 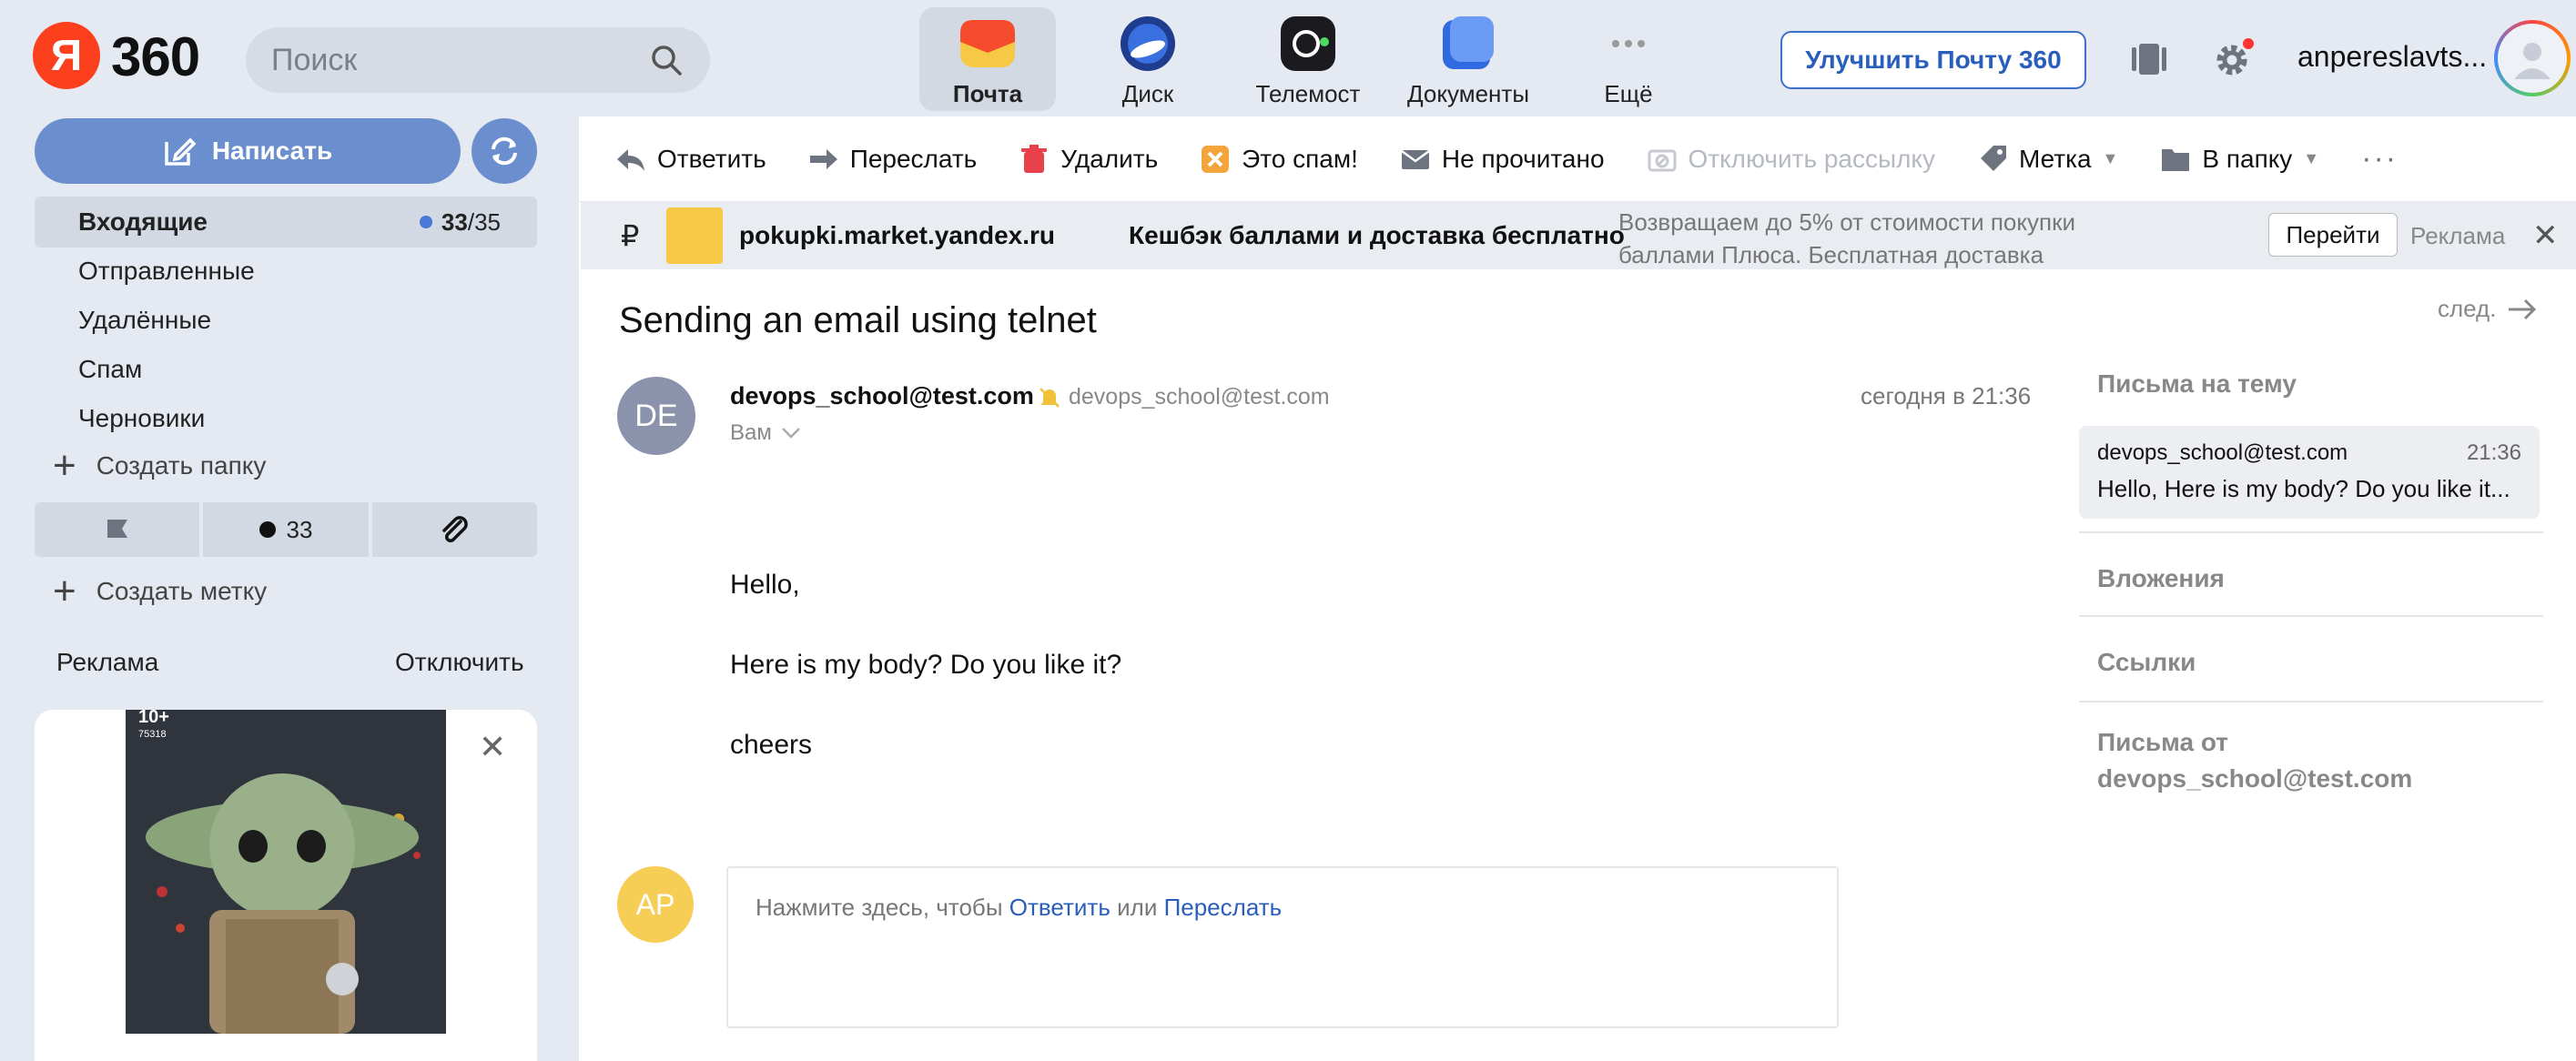 What do you see at coordinates (790, 433) in the screenshot?
I see `chevron-down-icon` at bounding box center [790, 433].